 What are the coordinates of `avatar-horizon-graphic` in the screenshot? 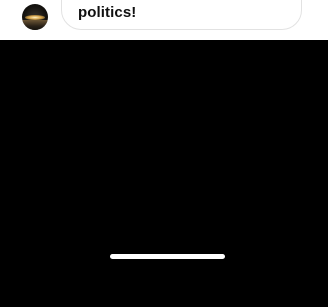 It's located at (35, 25).